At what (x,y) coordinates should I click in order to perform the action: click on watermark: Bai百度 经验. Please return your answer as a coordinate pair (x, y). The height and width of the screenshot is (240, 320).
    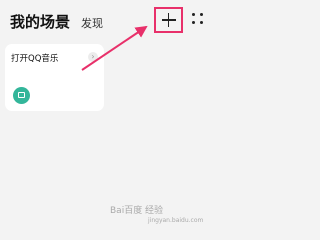
    Looking at the image, I should click on (137, 211).